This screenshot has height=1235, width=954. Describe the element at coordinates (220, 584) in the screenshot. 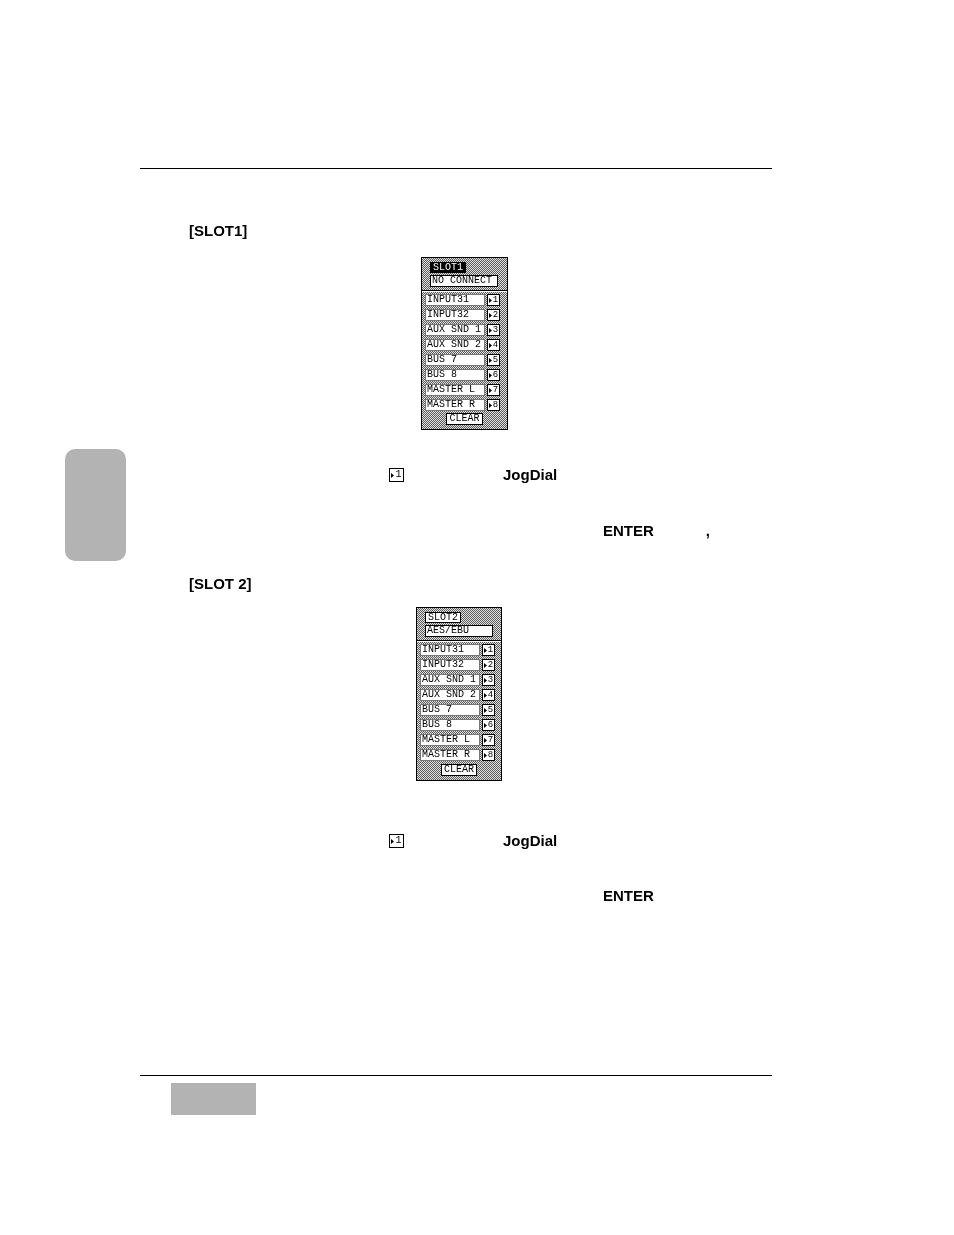

I see `section-heading: [SLOT 2]` at that location.